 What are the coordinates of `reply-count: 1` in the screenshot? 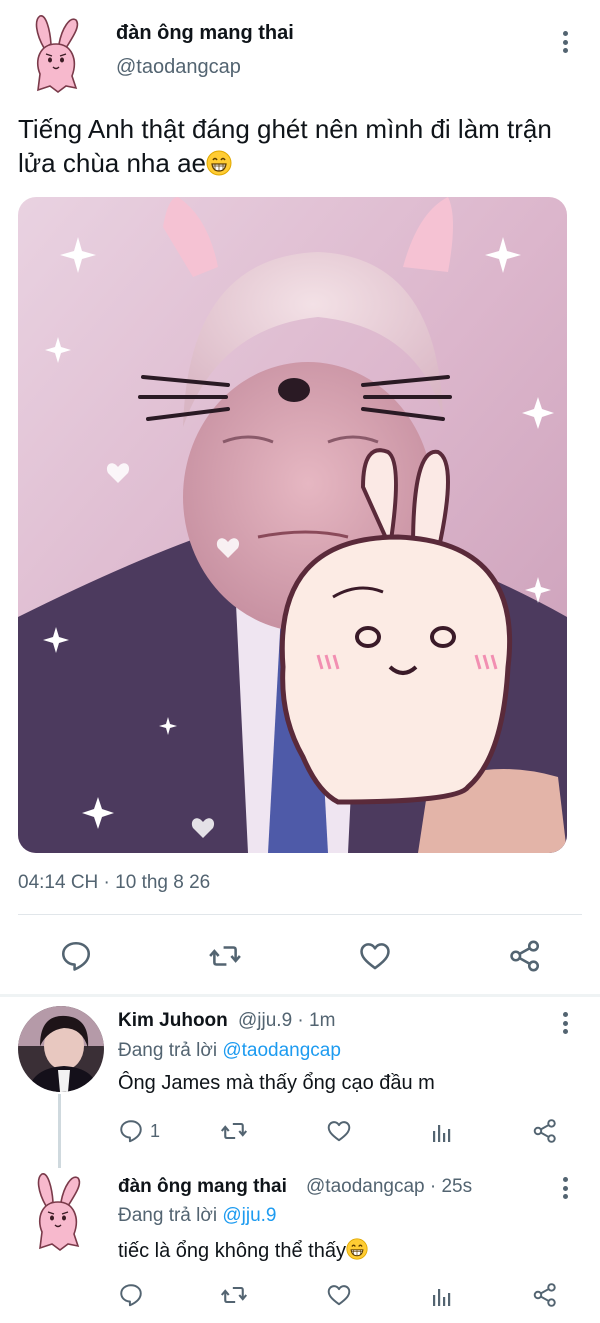 It's located at (155, 1130).